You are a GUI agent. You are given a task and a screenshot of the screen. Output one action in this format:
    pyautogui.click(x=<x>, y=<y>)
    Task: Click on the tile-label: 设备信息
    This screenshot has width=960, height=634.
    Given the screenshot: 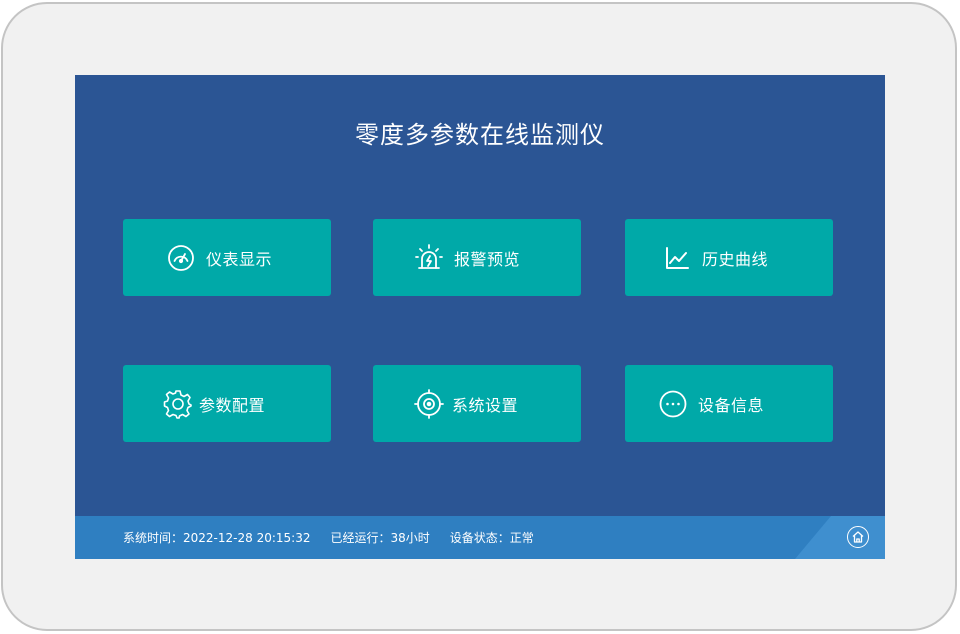 What is the action you would take?
    pyautogui.click(x=731, y=405)
    